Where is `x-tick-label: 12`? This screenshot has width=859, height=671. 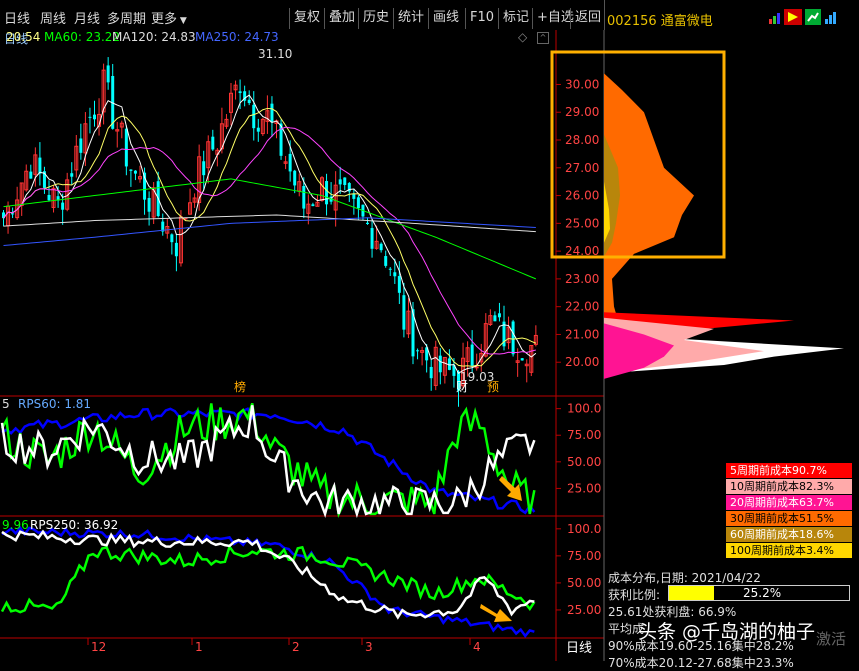
x-tick-label: 12 is located at coordinates (98, 647).